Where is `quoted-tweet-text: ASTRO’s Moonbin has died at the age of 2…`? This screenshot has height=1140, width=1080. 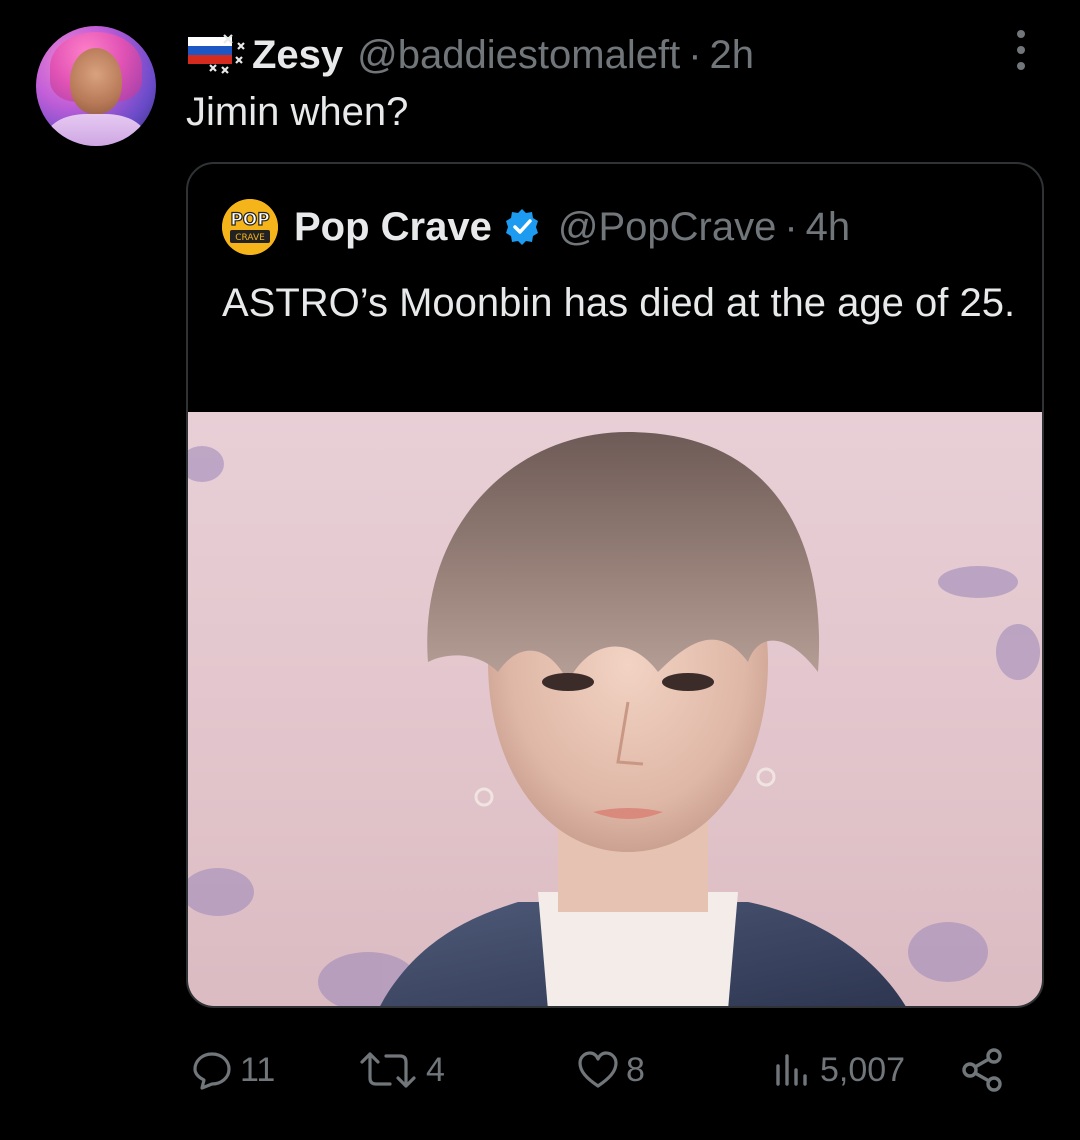 quoted-tweet-text: ASTRO’s Moonbin has died at the age of 2… is located at coordinates (619, 303).